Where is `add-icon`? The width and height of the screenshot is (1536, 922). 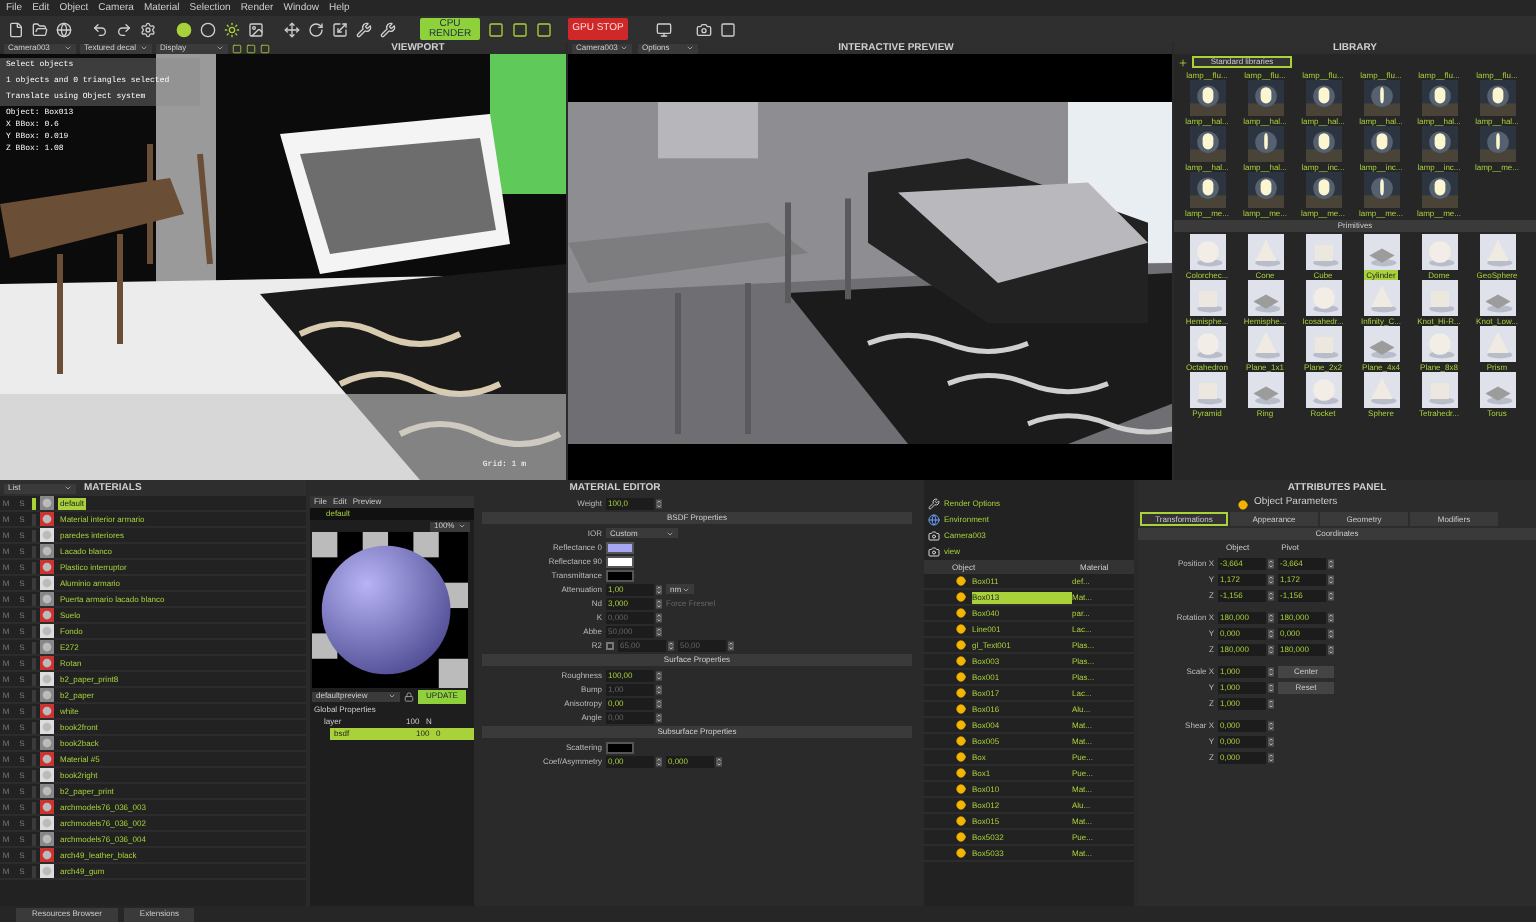
add-icon is located at coordinates (1183, 62).